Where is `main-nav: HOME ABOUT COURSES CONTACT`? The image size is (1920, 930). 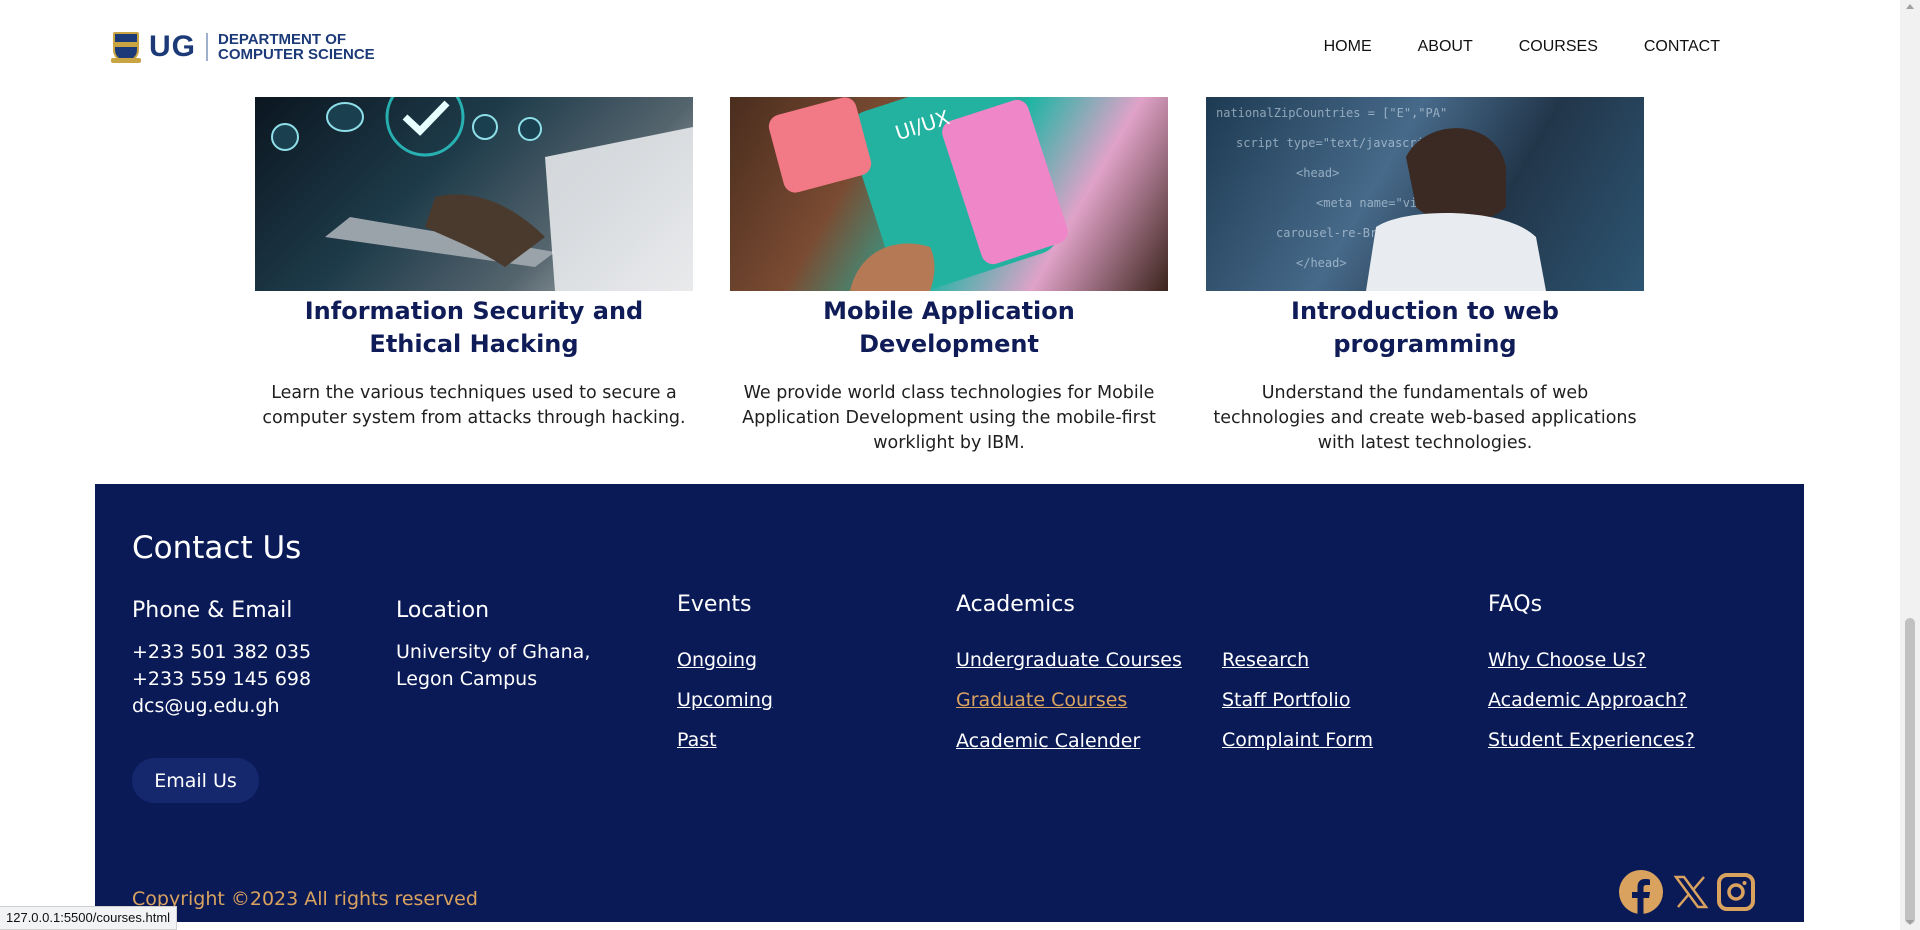 main-nav: HOME ABOUT COURSES CONTACT is located at coordinates (1522, 47).